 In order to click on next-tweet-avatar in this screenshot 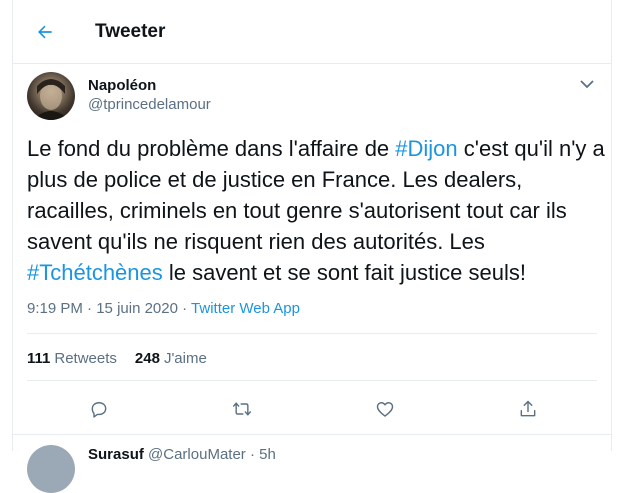, I will do `click(51, 469)`.